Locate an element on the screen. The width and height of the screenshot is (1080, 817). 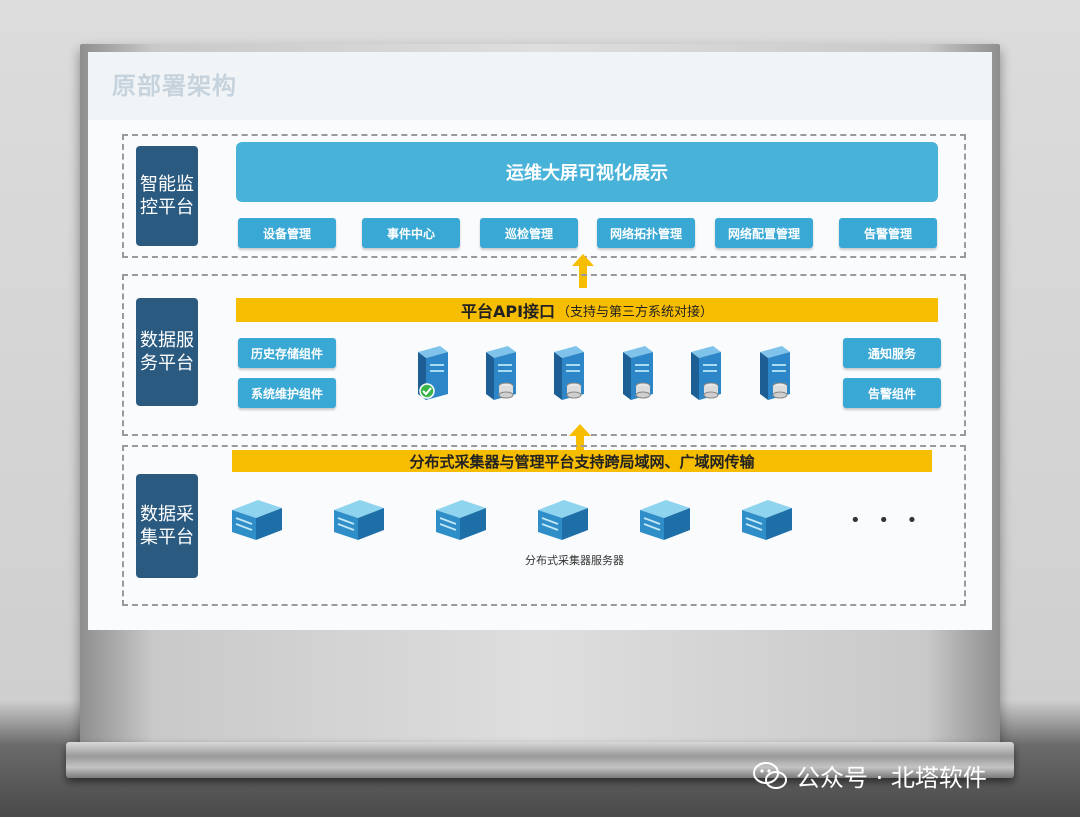
module-event-center: 事件中心 is located at coordinates (411, 233).